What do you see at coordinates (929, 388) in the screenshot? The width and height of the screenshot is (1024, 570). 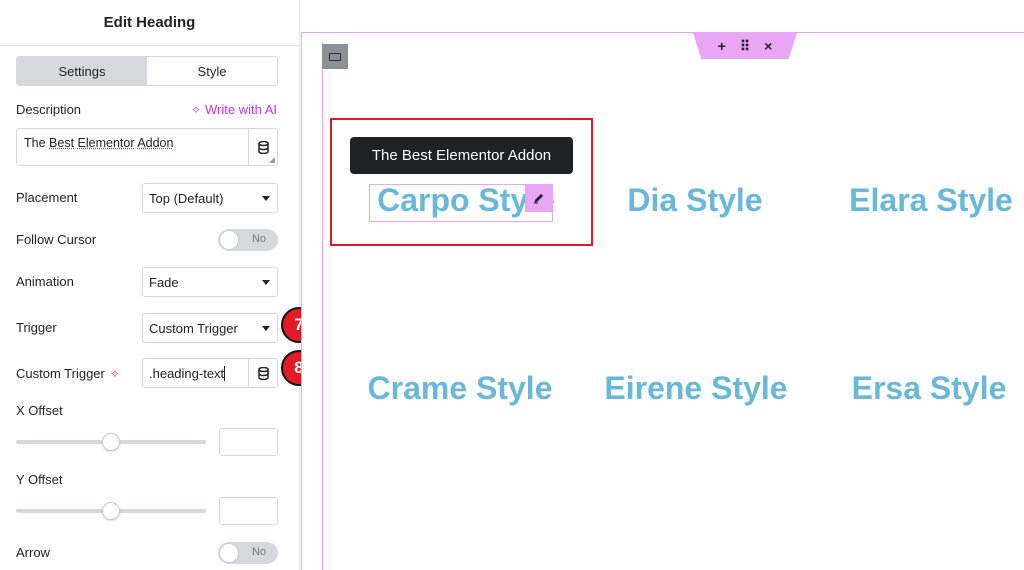 I see `heading-ersa-style: Ersa Style` at bounding box center [929, 388].